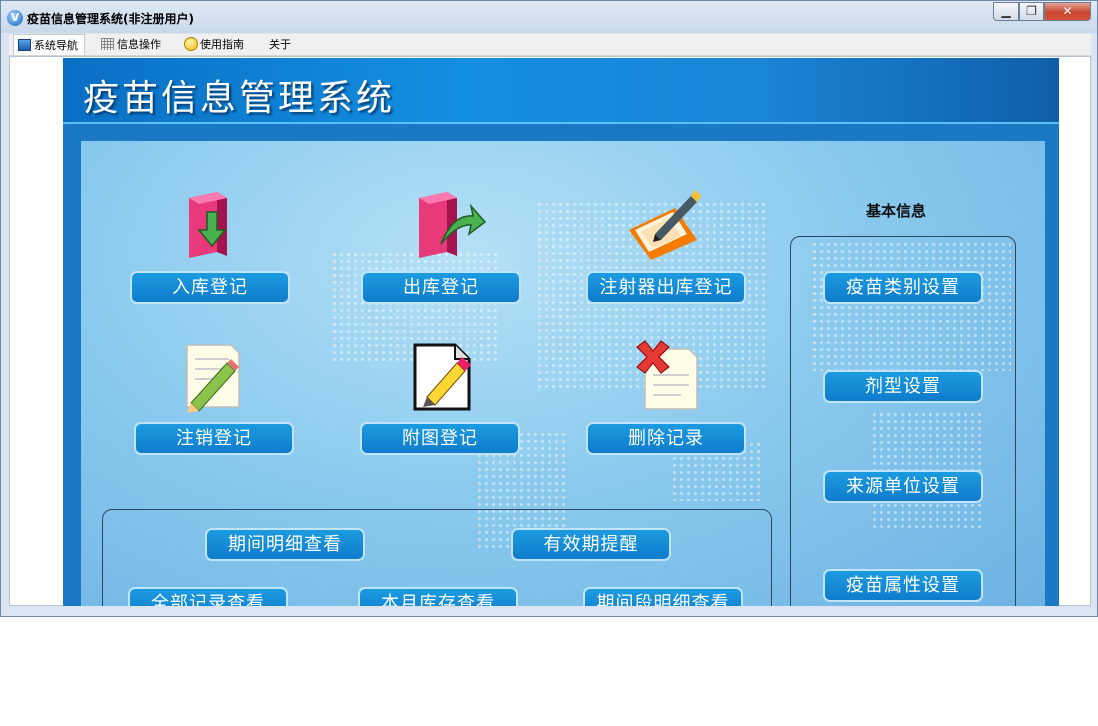 This screenshot has height=726, width=1098. Describe the element at coordinates (550, 45) in the screenshot. I see `menu-bar: 系统导航 信息操作 使用指南 关于` at that location.